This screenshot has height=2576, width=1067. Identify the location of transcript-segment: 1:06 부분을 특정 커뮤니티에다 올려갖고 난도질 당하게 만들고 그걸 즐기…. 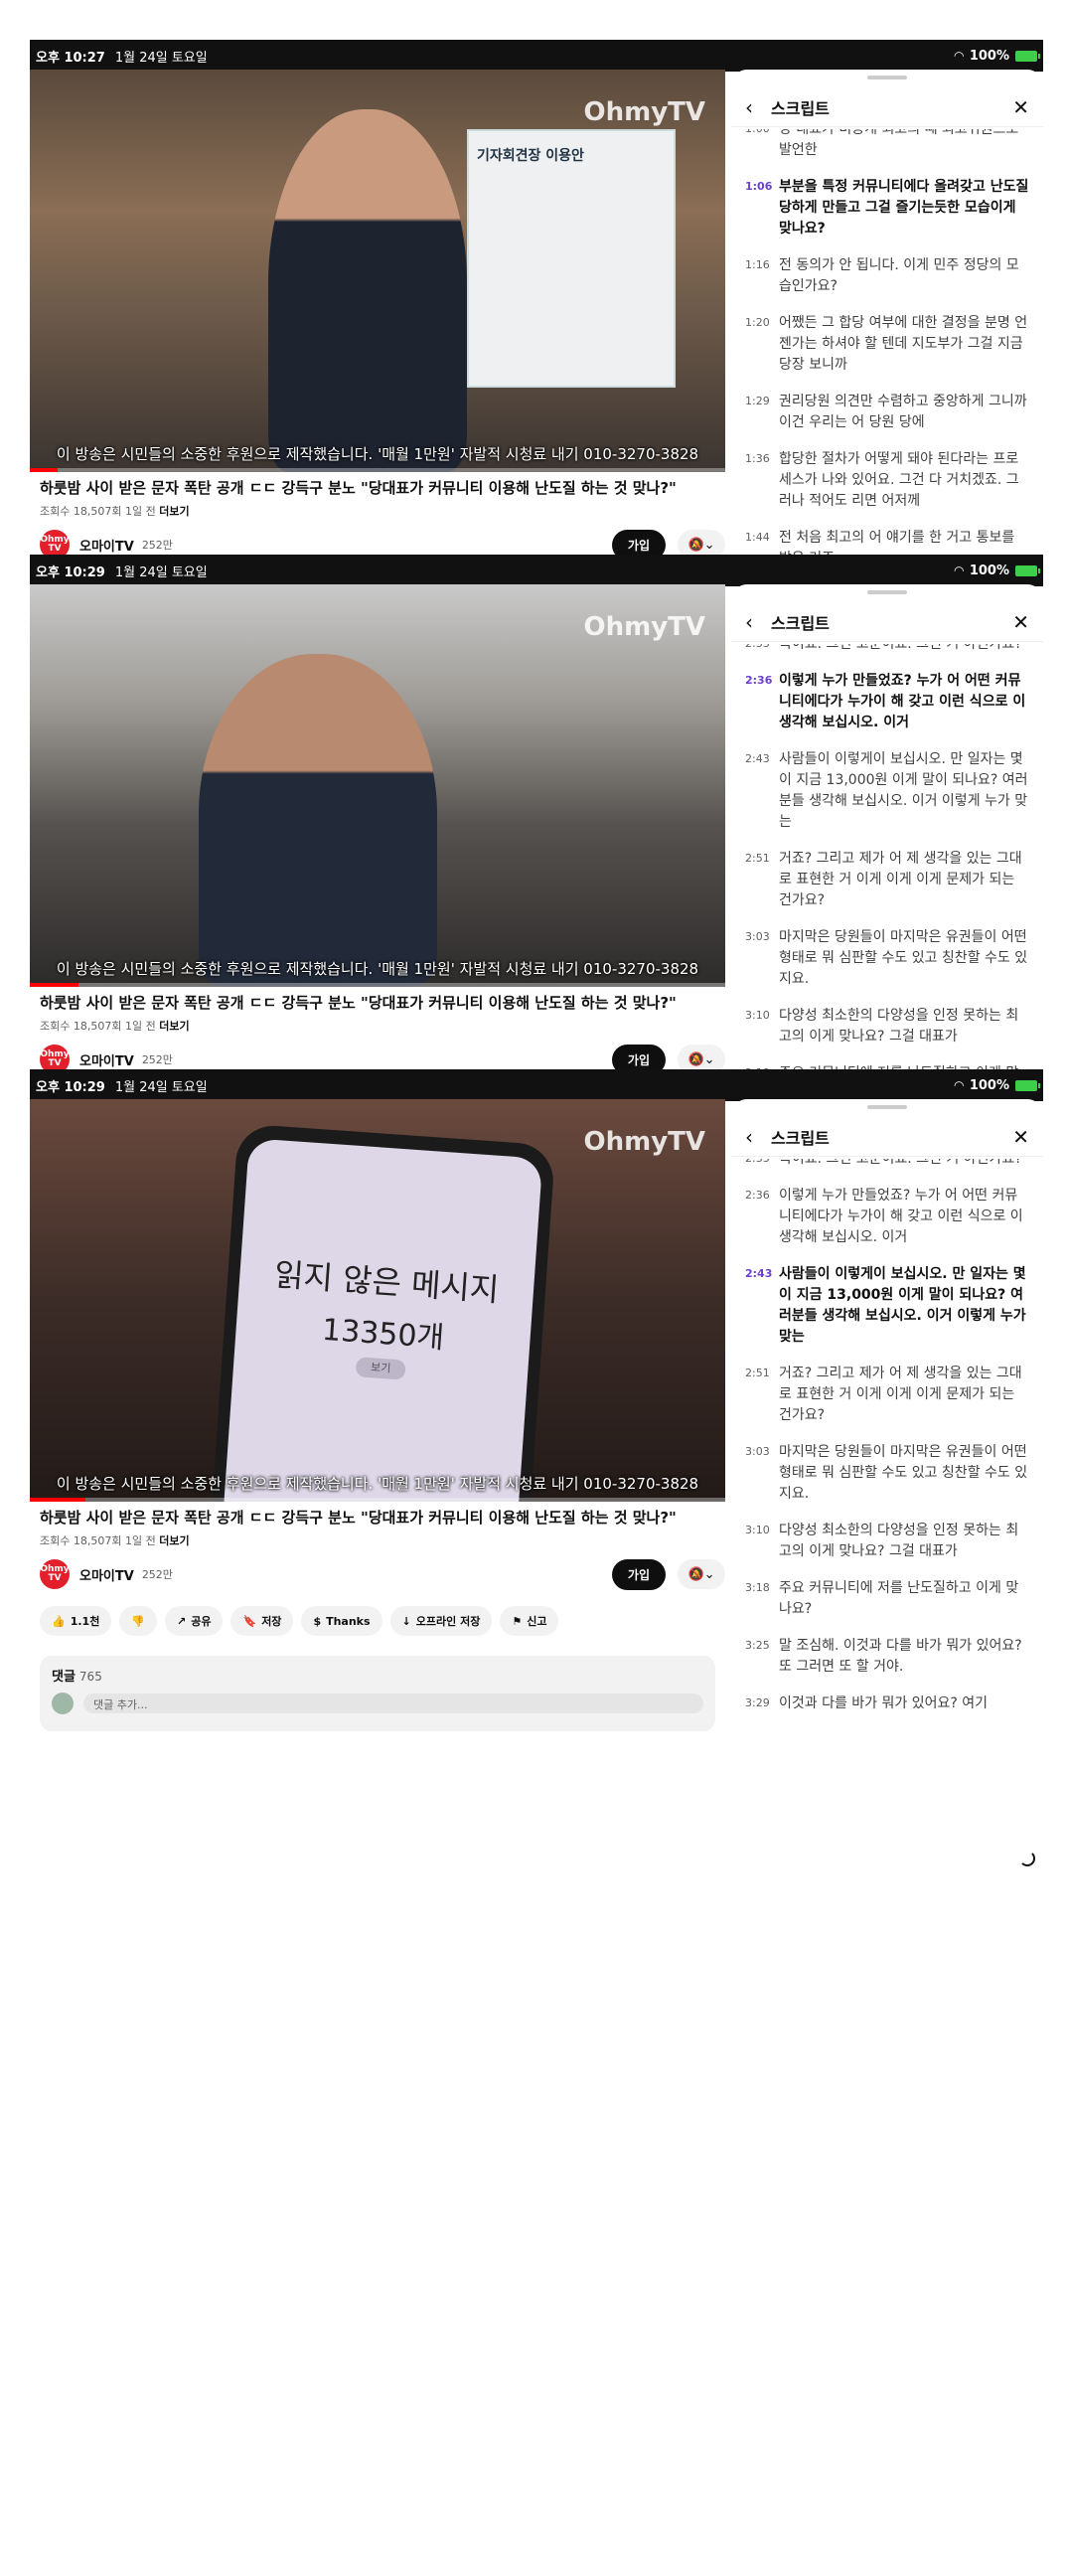
(887, 208).